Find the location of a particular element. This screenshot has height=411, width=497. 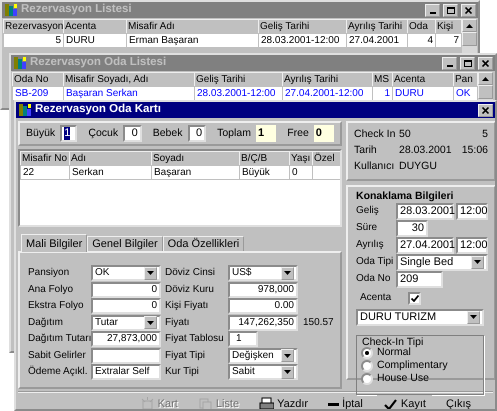

dropdown-field: Single Bed is located at coordinates (442, 262).